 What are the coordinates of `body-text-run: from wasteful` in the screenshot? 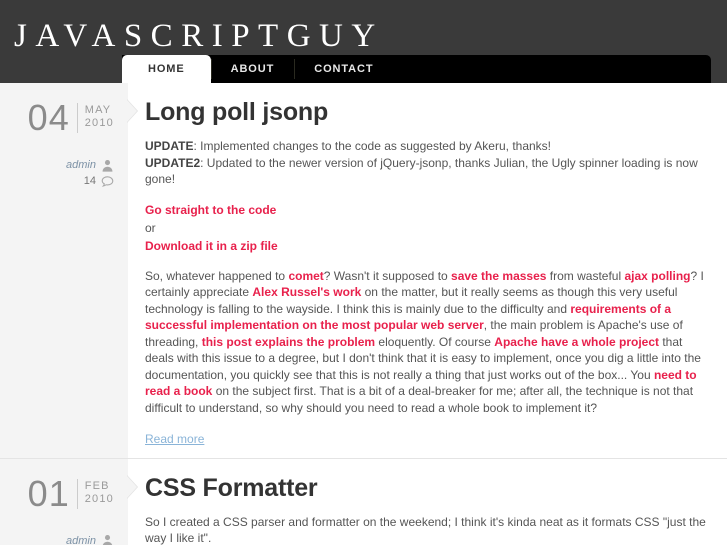 It's located at (585, 275).